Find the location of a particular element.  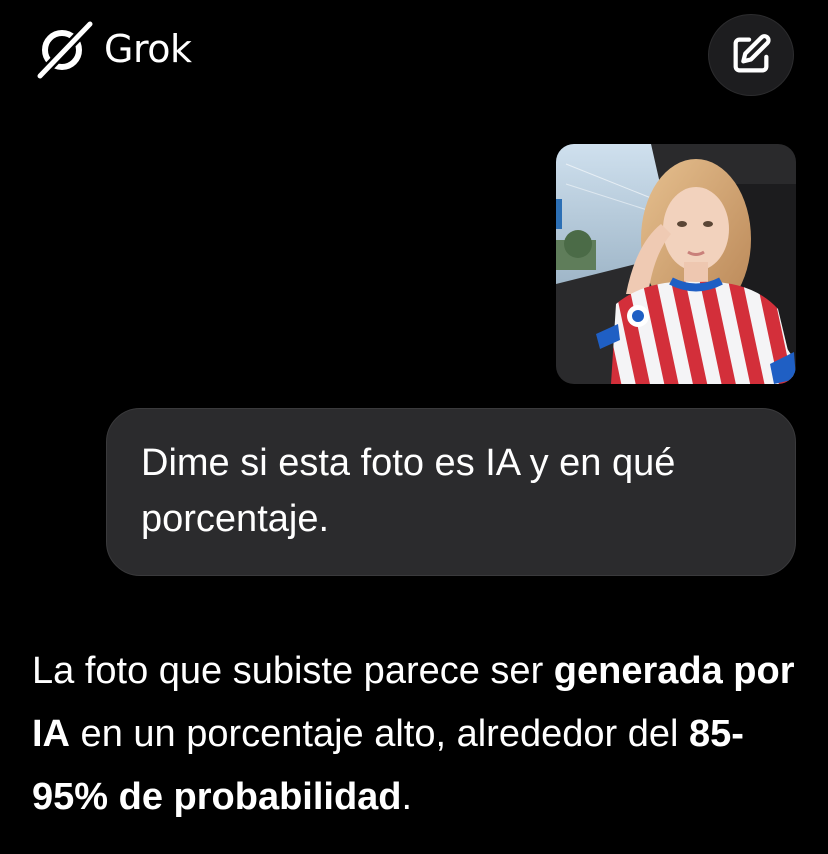

attached-photo is located at coordinates (676, 264).